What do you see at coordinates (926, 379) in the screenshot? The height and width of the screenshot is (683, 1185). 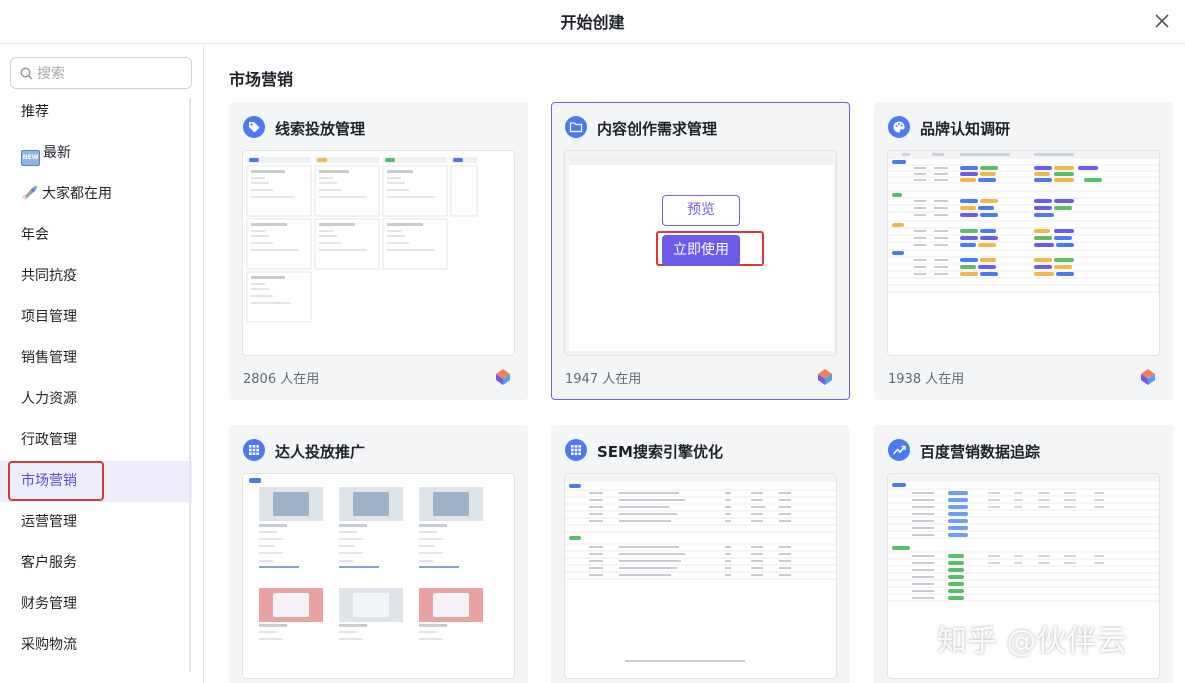 I see `usage-count: 1938 人在用` at bounding box center [926, 379].